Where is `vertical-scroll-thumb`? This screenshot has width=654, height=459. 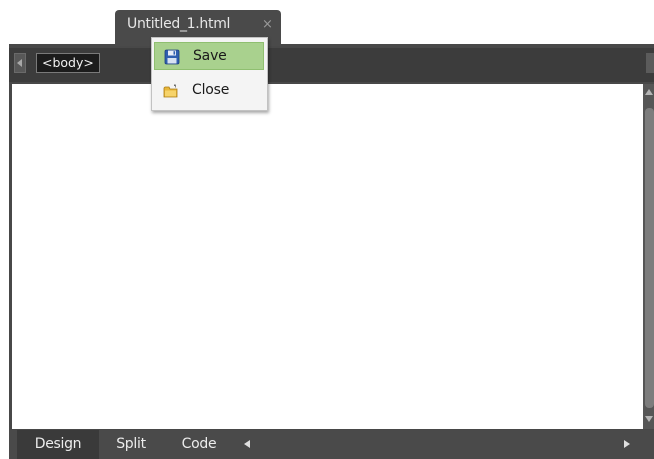 vertical-scroll-thumb is located at coordinates (649, 258).